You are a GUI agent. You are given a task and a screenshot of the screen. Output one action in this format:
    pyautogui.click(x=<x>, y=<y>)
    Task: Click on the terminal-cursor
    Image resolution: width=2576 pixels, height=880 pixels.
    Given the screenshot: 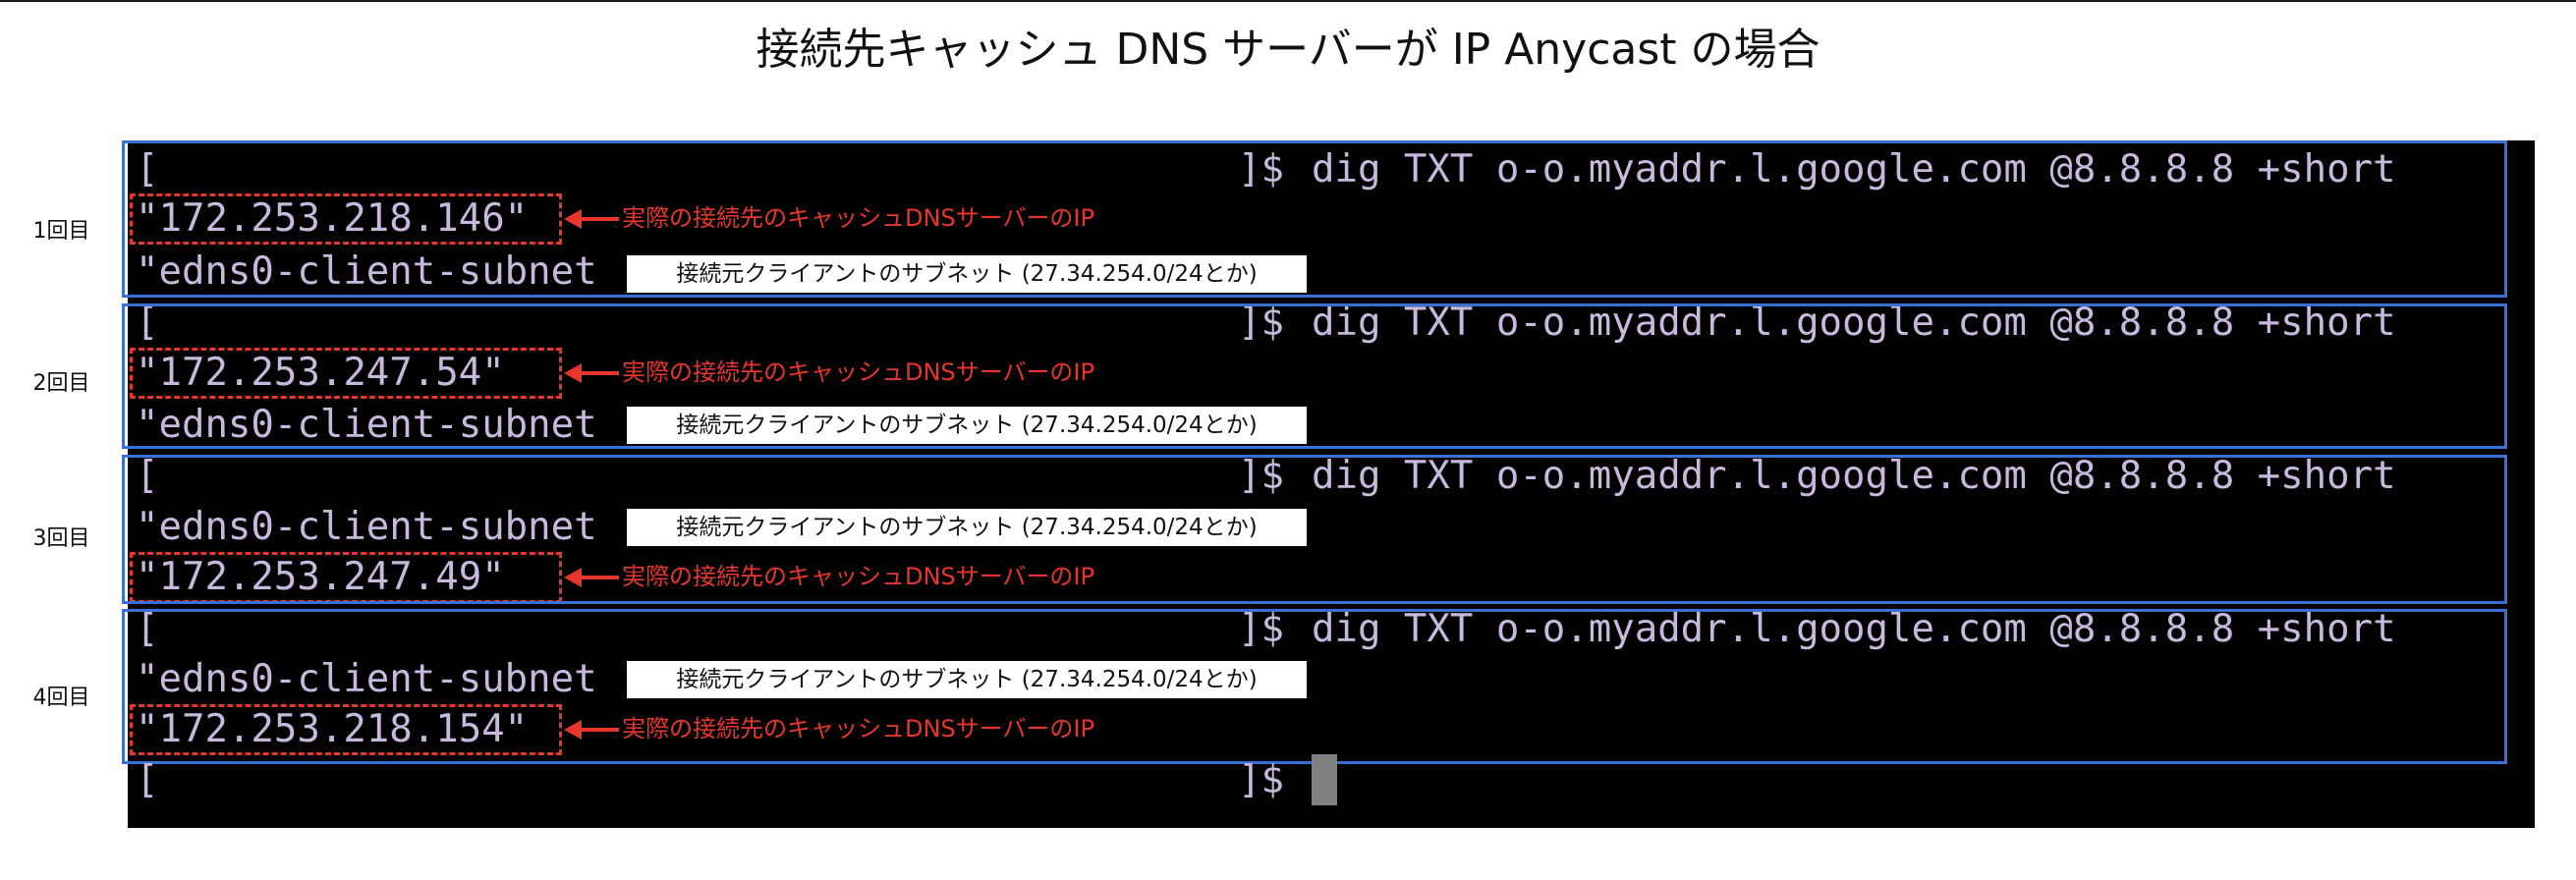 What is the action you would take?
    pyautogui.click(x=1324, y=779)
    